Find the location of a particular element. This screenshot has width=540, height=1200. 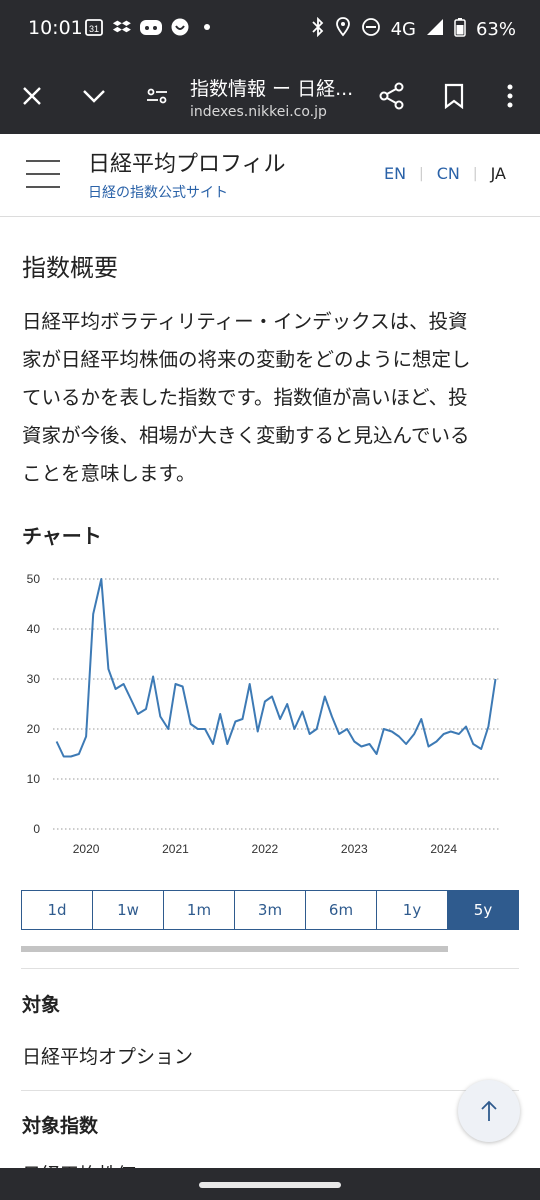

home-gesture-handle is located at coordinates (270, 1185).